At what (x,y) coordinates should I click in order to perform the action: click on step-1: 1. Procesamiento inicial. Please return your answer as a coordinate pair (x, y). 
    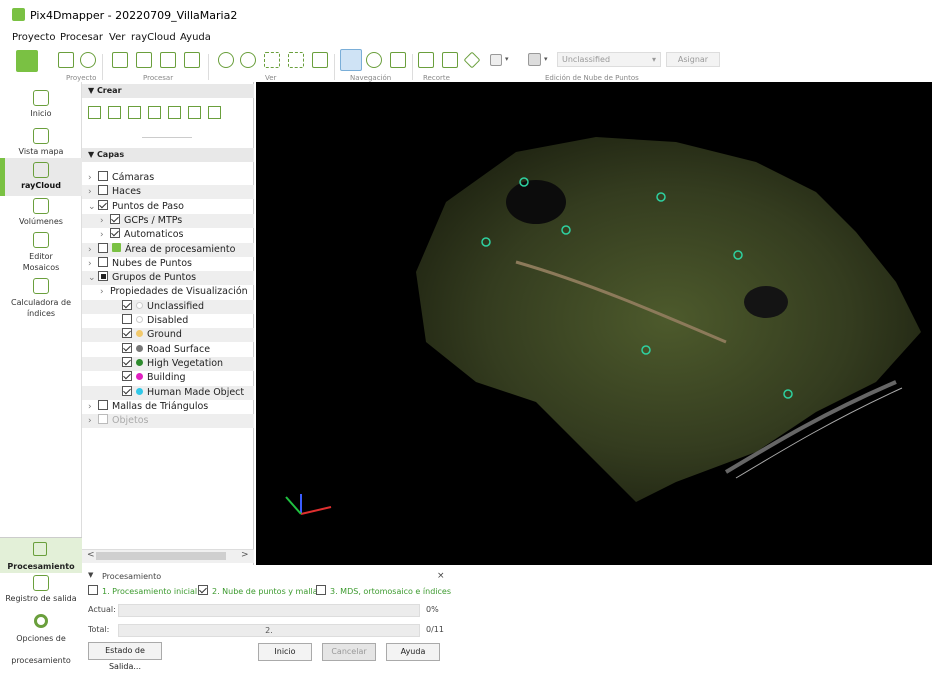
    Looking at the image, I should click on (142, 590).